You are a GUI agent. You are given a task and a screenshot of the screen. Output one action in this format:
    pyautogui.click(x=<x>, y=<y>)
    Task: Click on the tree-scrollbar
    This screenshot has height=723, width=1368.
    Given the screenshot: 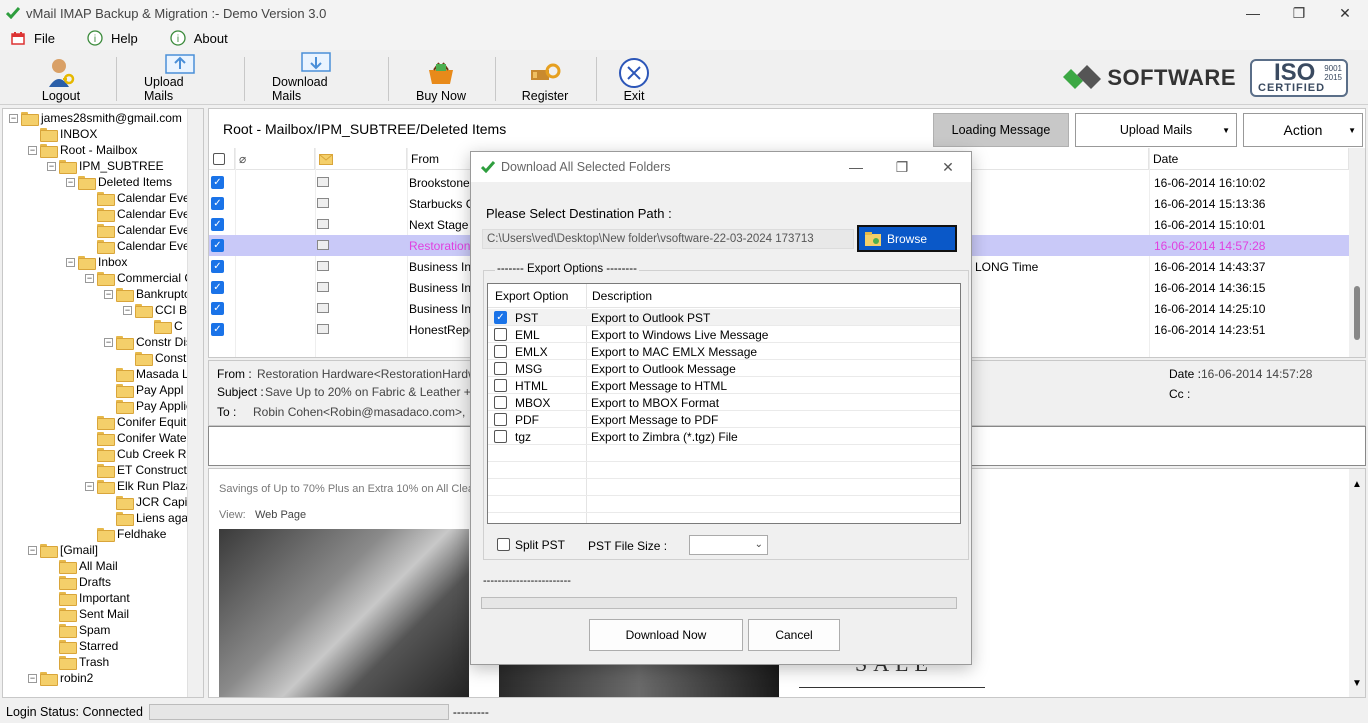 What is the action you would take?
    pyautogui.click(x=195, y=403)
    